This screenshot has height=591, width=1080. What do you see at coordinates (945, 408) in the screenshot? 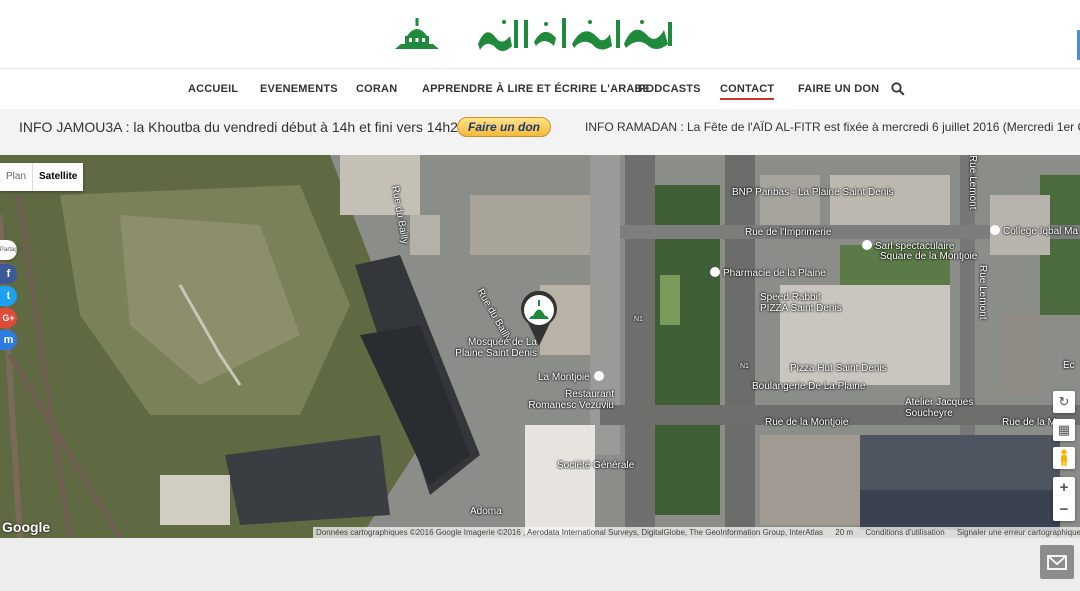
I see `poi-atelier: Atelier Jacques Soucheyre` at bounding box center [945, 408].